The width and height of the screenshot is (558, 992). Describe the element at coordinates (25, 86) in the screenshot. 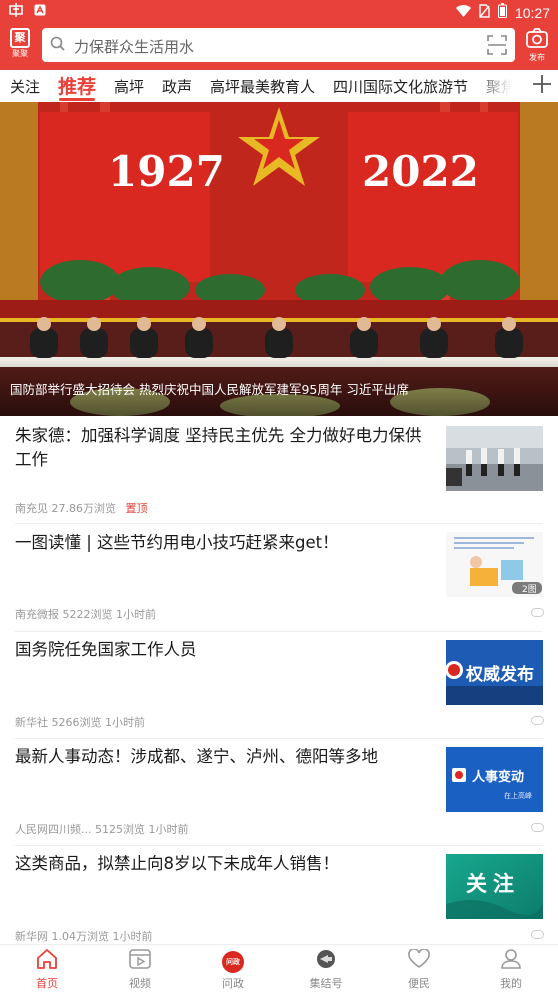

I see `tab-guanzhu: 关注` at that location.